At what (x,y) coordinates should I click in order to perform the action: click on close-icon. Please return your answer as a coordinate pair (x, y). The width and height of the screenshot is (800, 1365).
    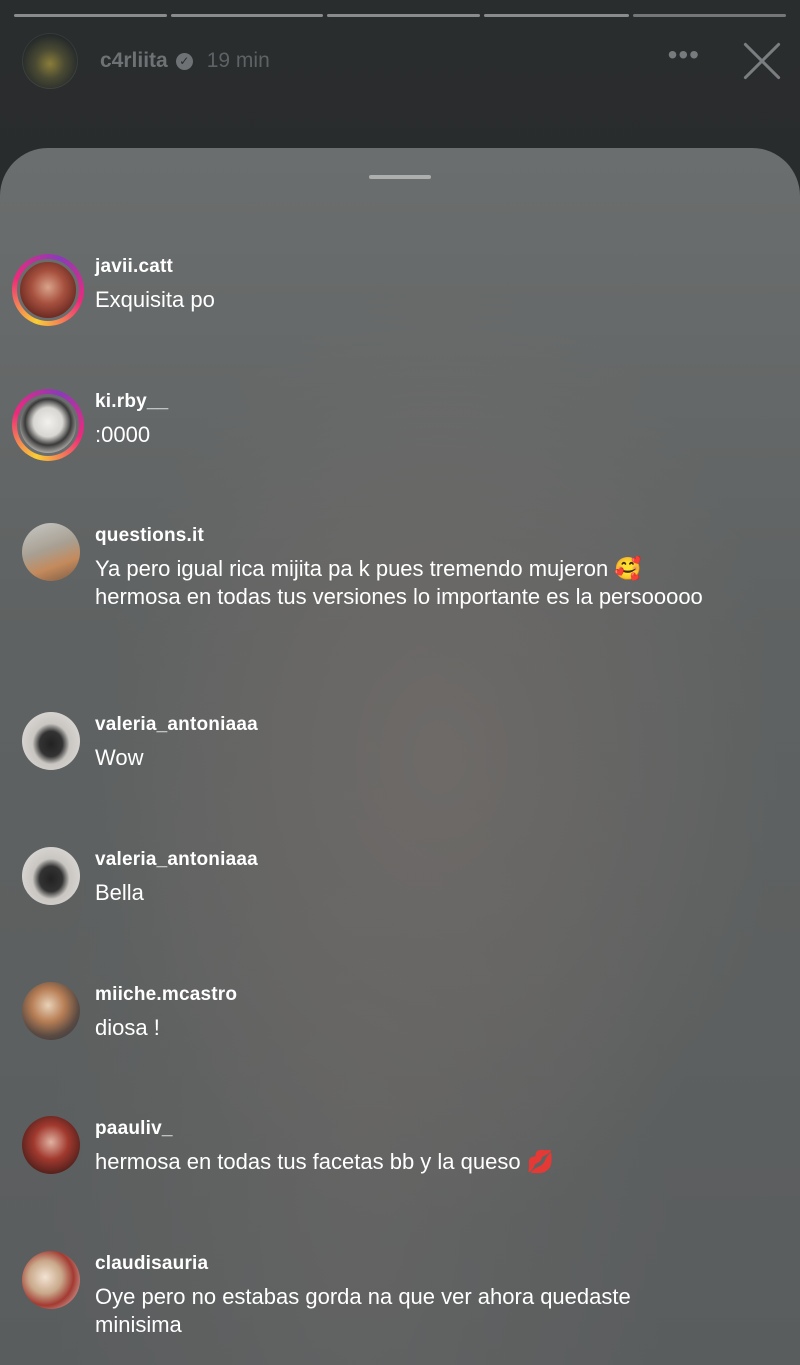
    Looking at the image, I should click on (762, 61).